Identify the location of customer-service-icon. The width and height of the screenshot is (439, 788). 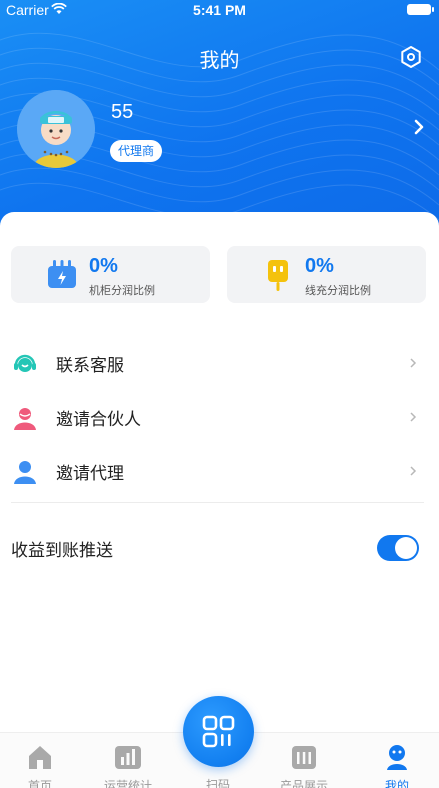
(25, 363).